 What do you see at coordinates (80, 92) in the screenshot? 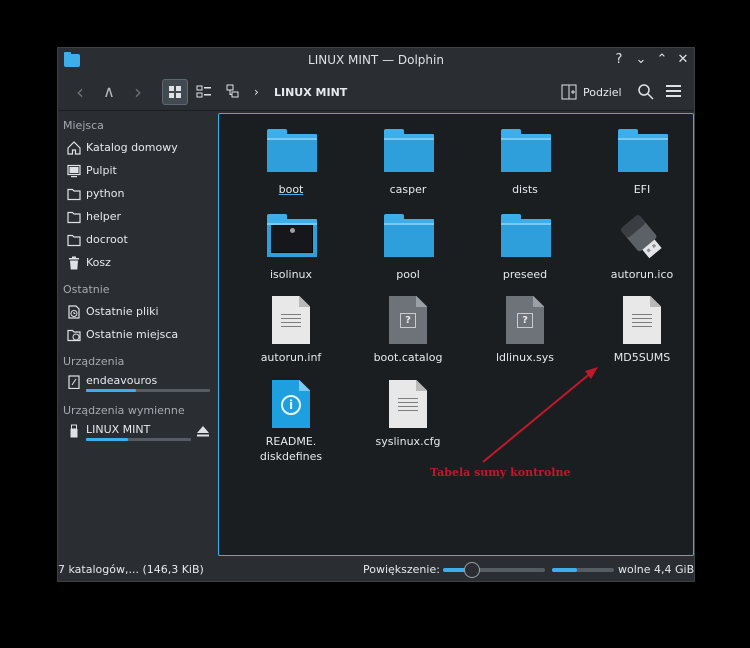
I see `back-button: ‹` at bounding box center [80, 92].